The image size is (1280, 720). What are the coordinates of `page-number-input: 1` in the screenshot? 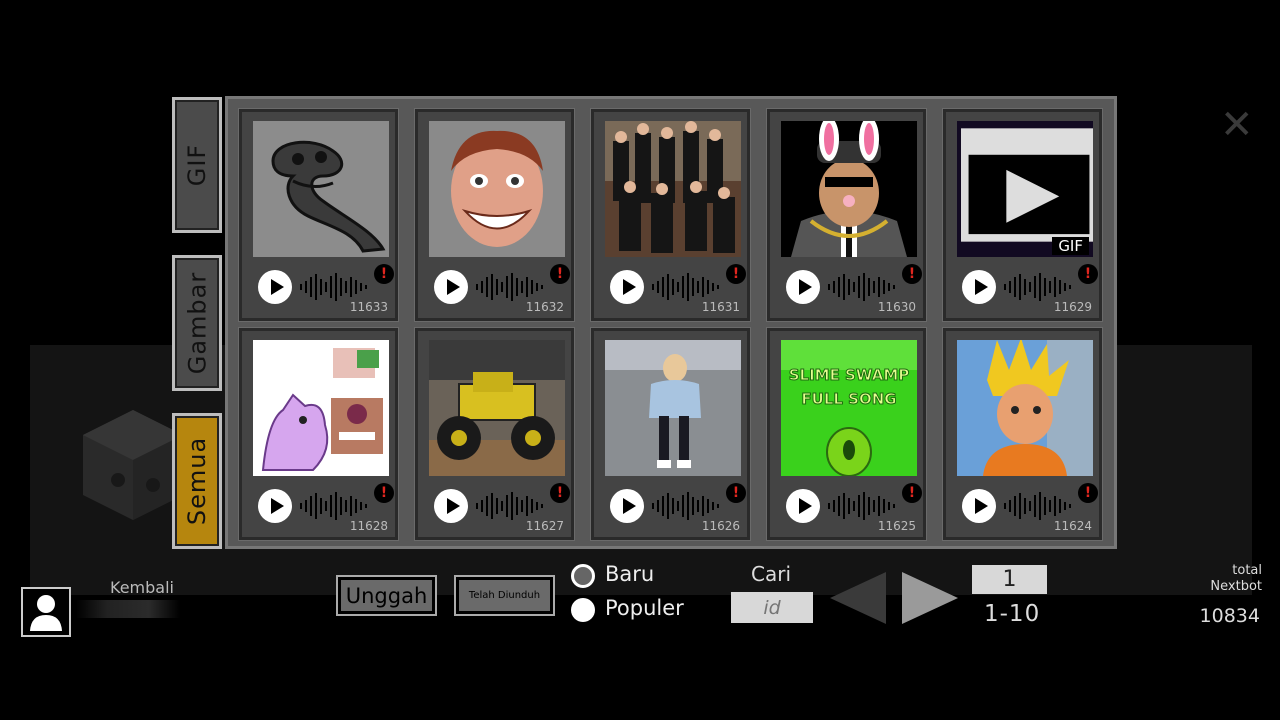 It's located at (1009, 579).